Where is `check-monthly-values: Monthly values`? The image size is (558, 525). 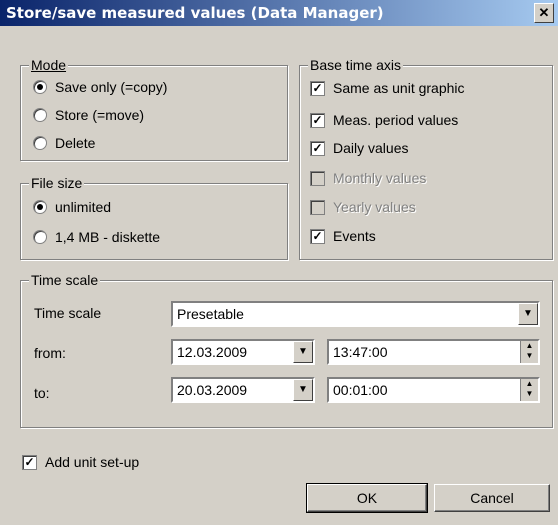 check-monthly-values: Monthly values is located at coordinates (368, 178).